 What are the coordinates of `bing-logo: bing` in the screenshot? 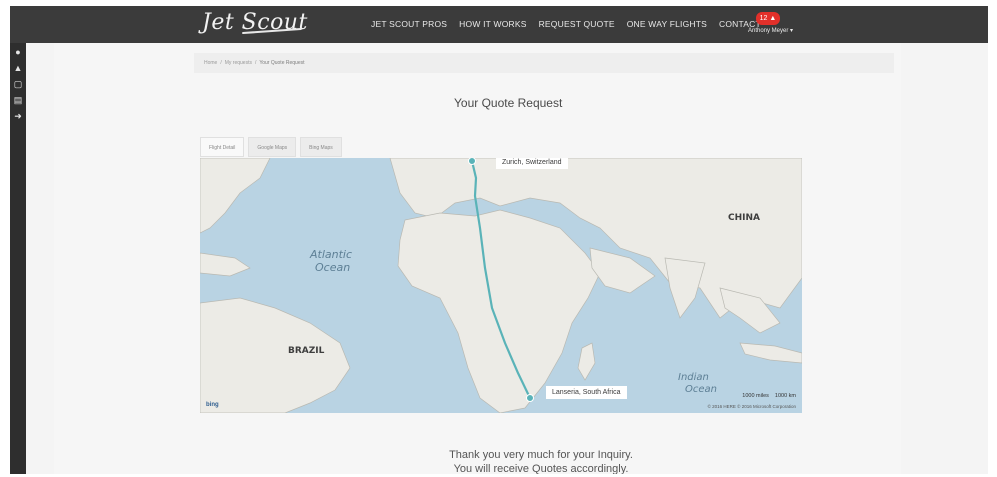 It's located at (212, 405).